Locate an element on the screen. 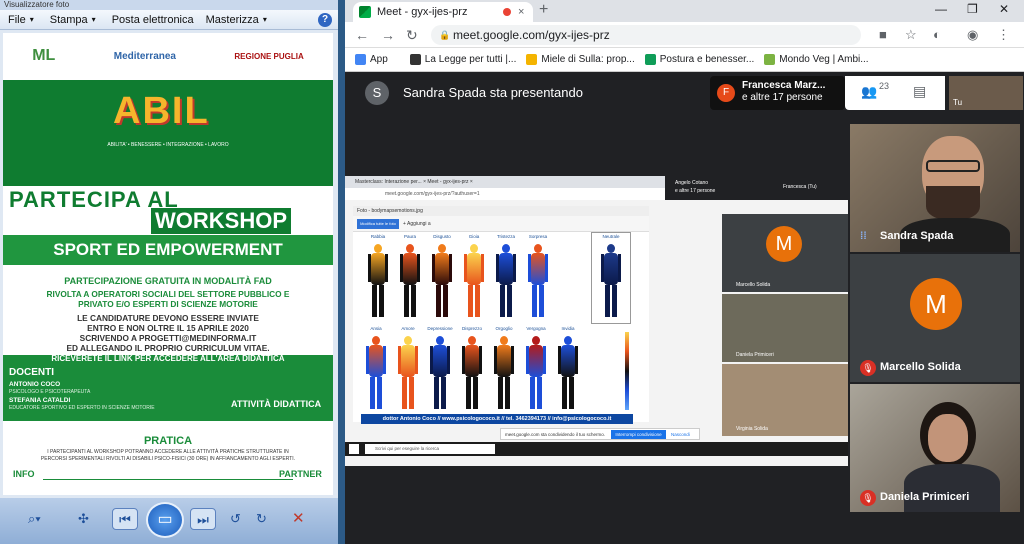 Image resolution: width=1024 pixels, height=544 pixels. windows-icon is located at coordinates (354, 449).